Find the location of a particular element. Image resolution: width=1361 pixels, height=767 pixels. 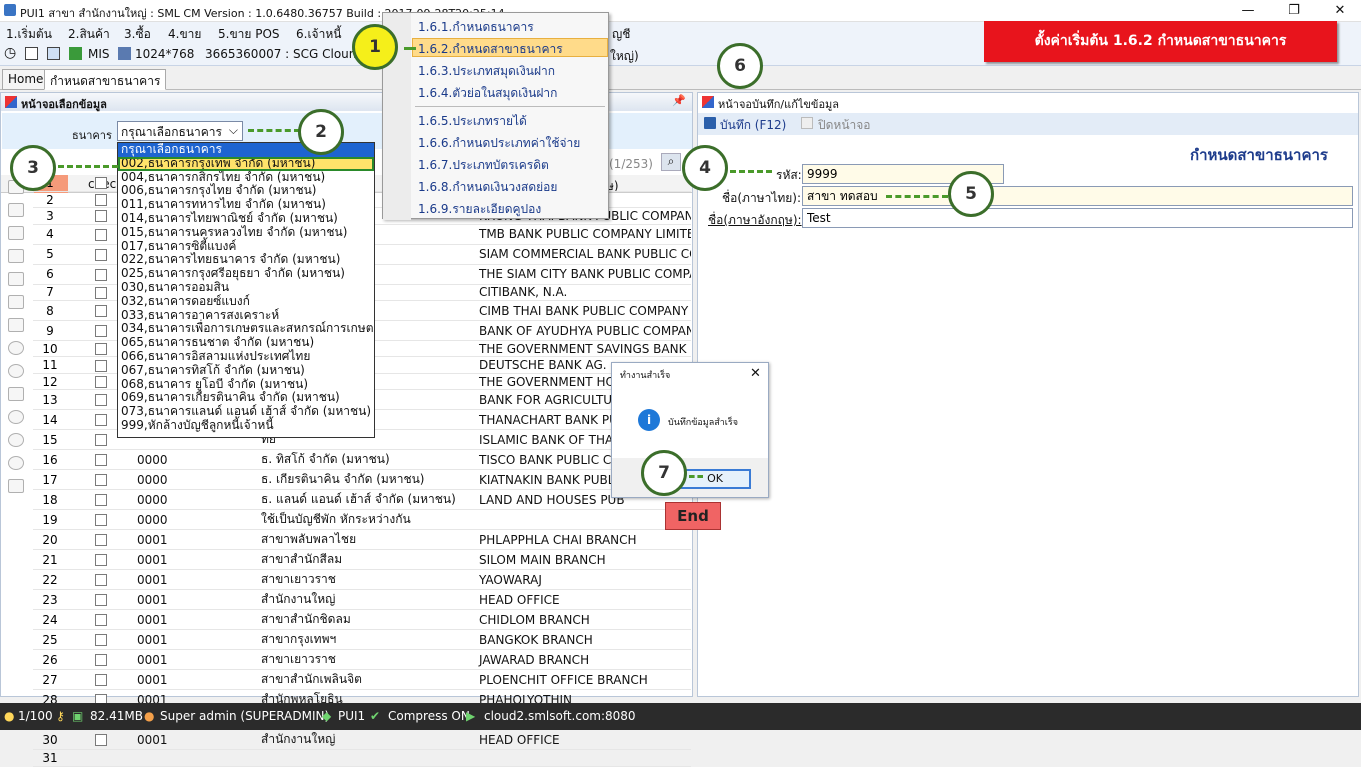

dropdown-option: 069,ธนาคารเกียรตินาคิน จำกัด (มหาชน) is located at coordinates (246, 398).